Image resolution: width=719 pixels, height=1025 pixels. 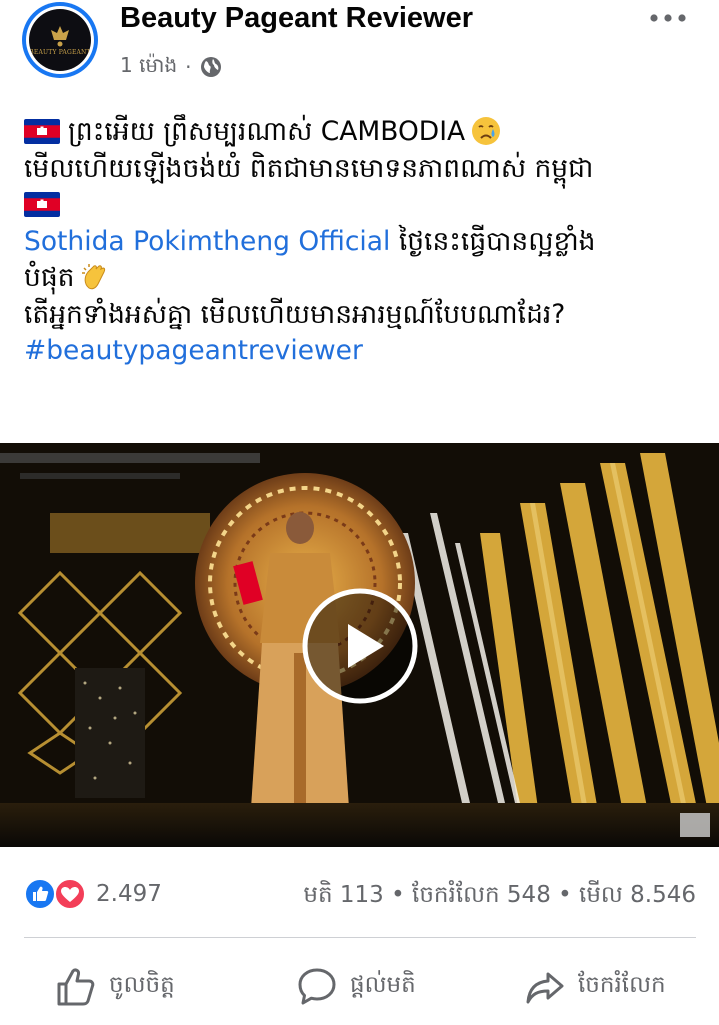 I want to click on logo-text: BEAUTY PAGEANT, so click(x=60, y=52).